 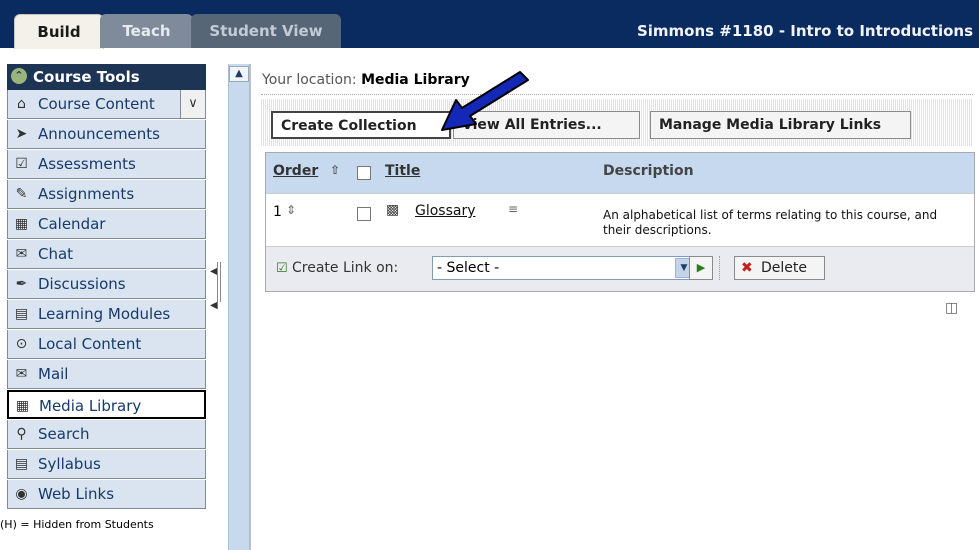 What do you see at coordinates (192, 104) in the screenshot?
I see `expand-chevron-icon: ∨` at bounding box center [192, 104].